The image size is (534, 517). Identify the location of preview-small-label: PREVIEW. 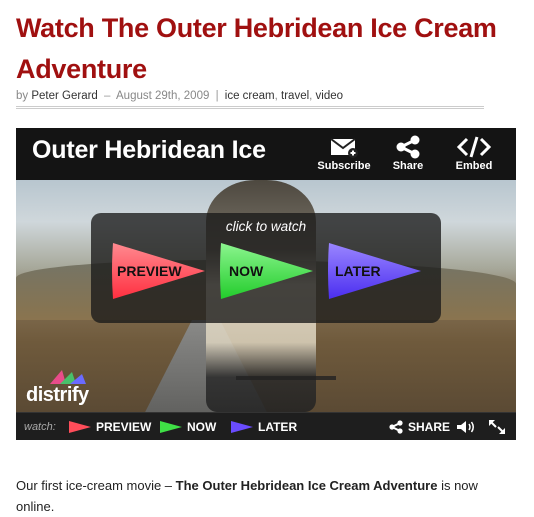
(124, 427).